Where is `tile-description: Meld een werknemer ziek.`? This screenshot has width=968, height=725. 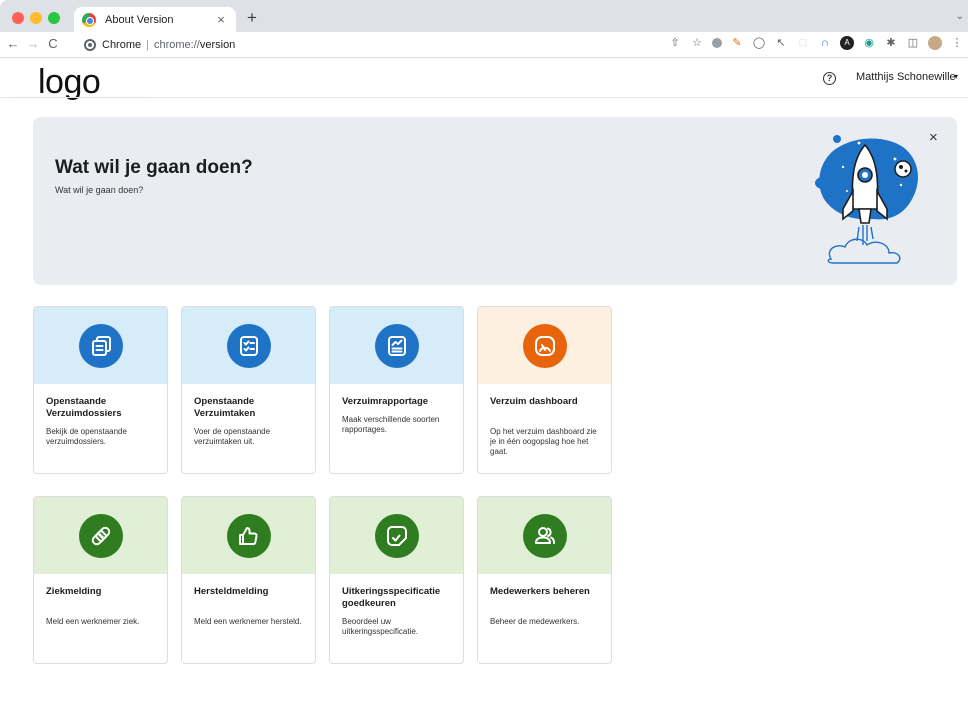
tile-description: Meld een werknemer ziek. is located at coordinates (93, 621).